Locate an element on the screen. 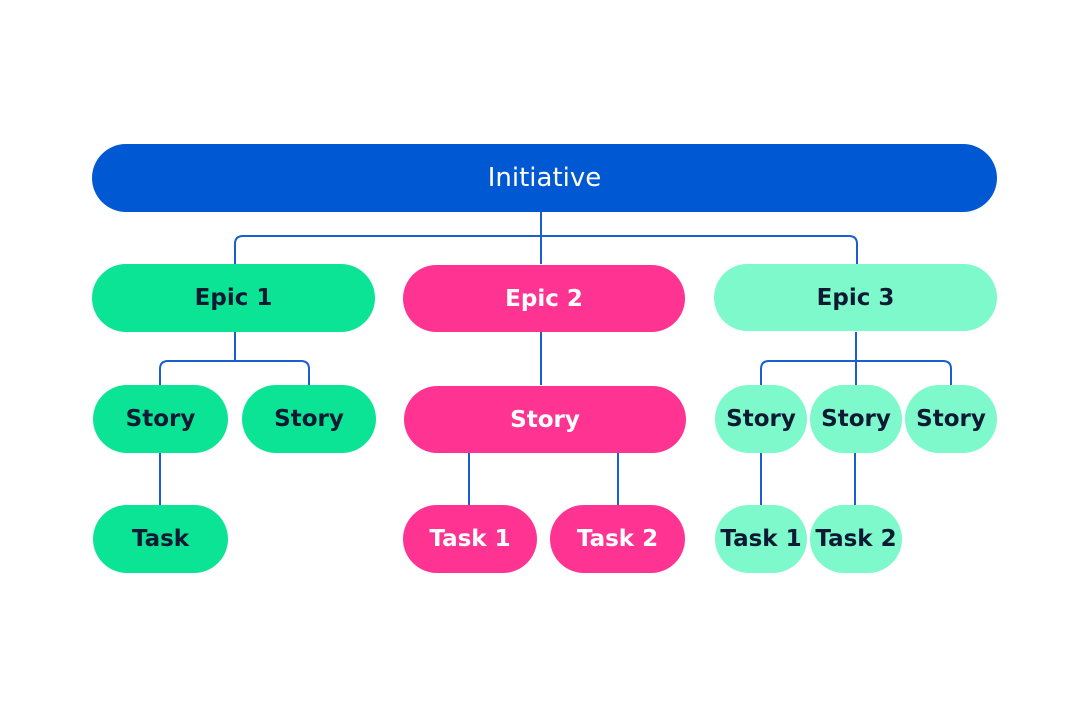 The width and height of the screenshot is (1080, 720). epic-1-node: Epic 1 is located at coordinates (233, 298).